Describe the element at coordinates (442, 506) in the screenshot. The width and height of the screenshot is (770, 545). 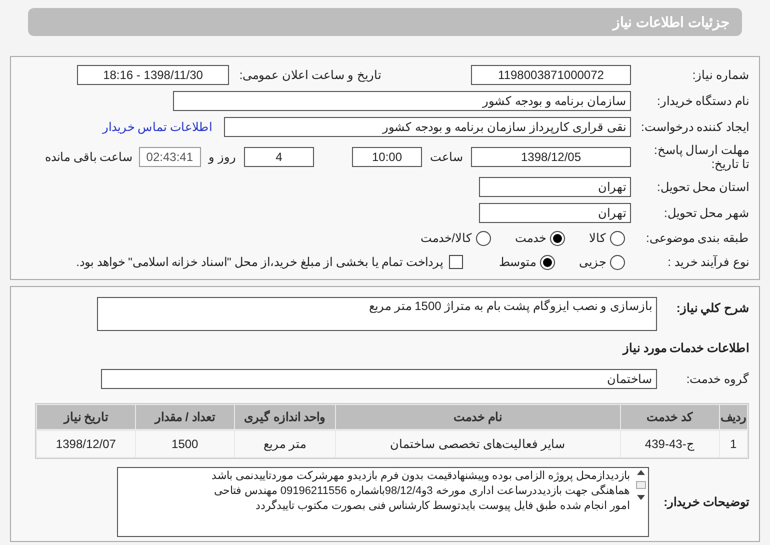
I see `note-line: امور انجام شده طبق فایل پیوست بایدتوسط کارشناس فنی بصورت مکتوب تاییدگردد` at that location.